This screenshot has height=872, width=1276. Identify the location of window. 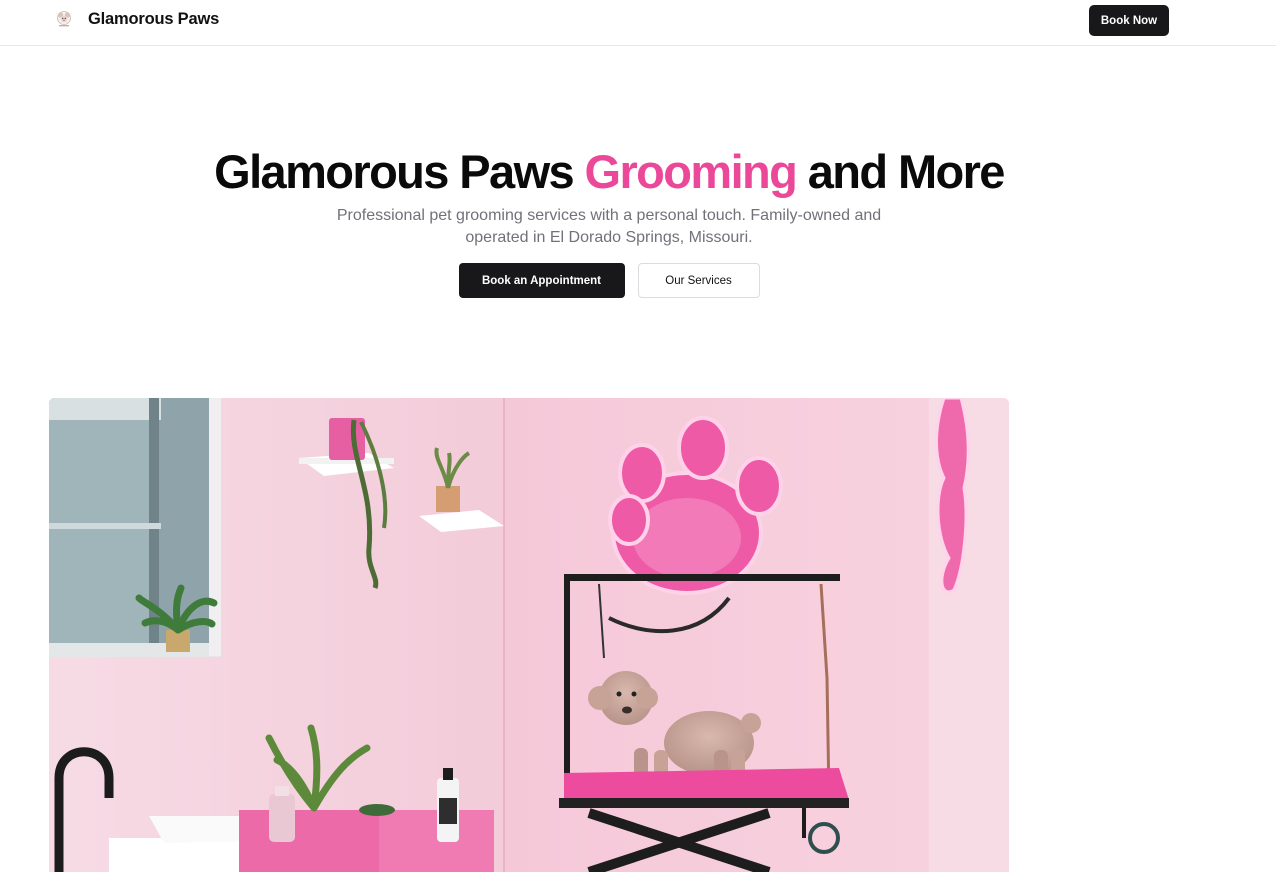
(135, 527).